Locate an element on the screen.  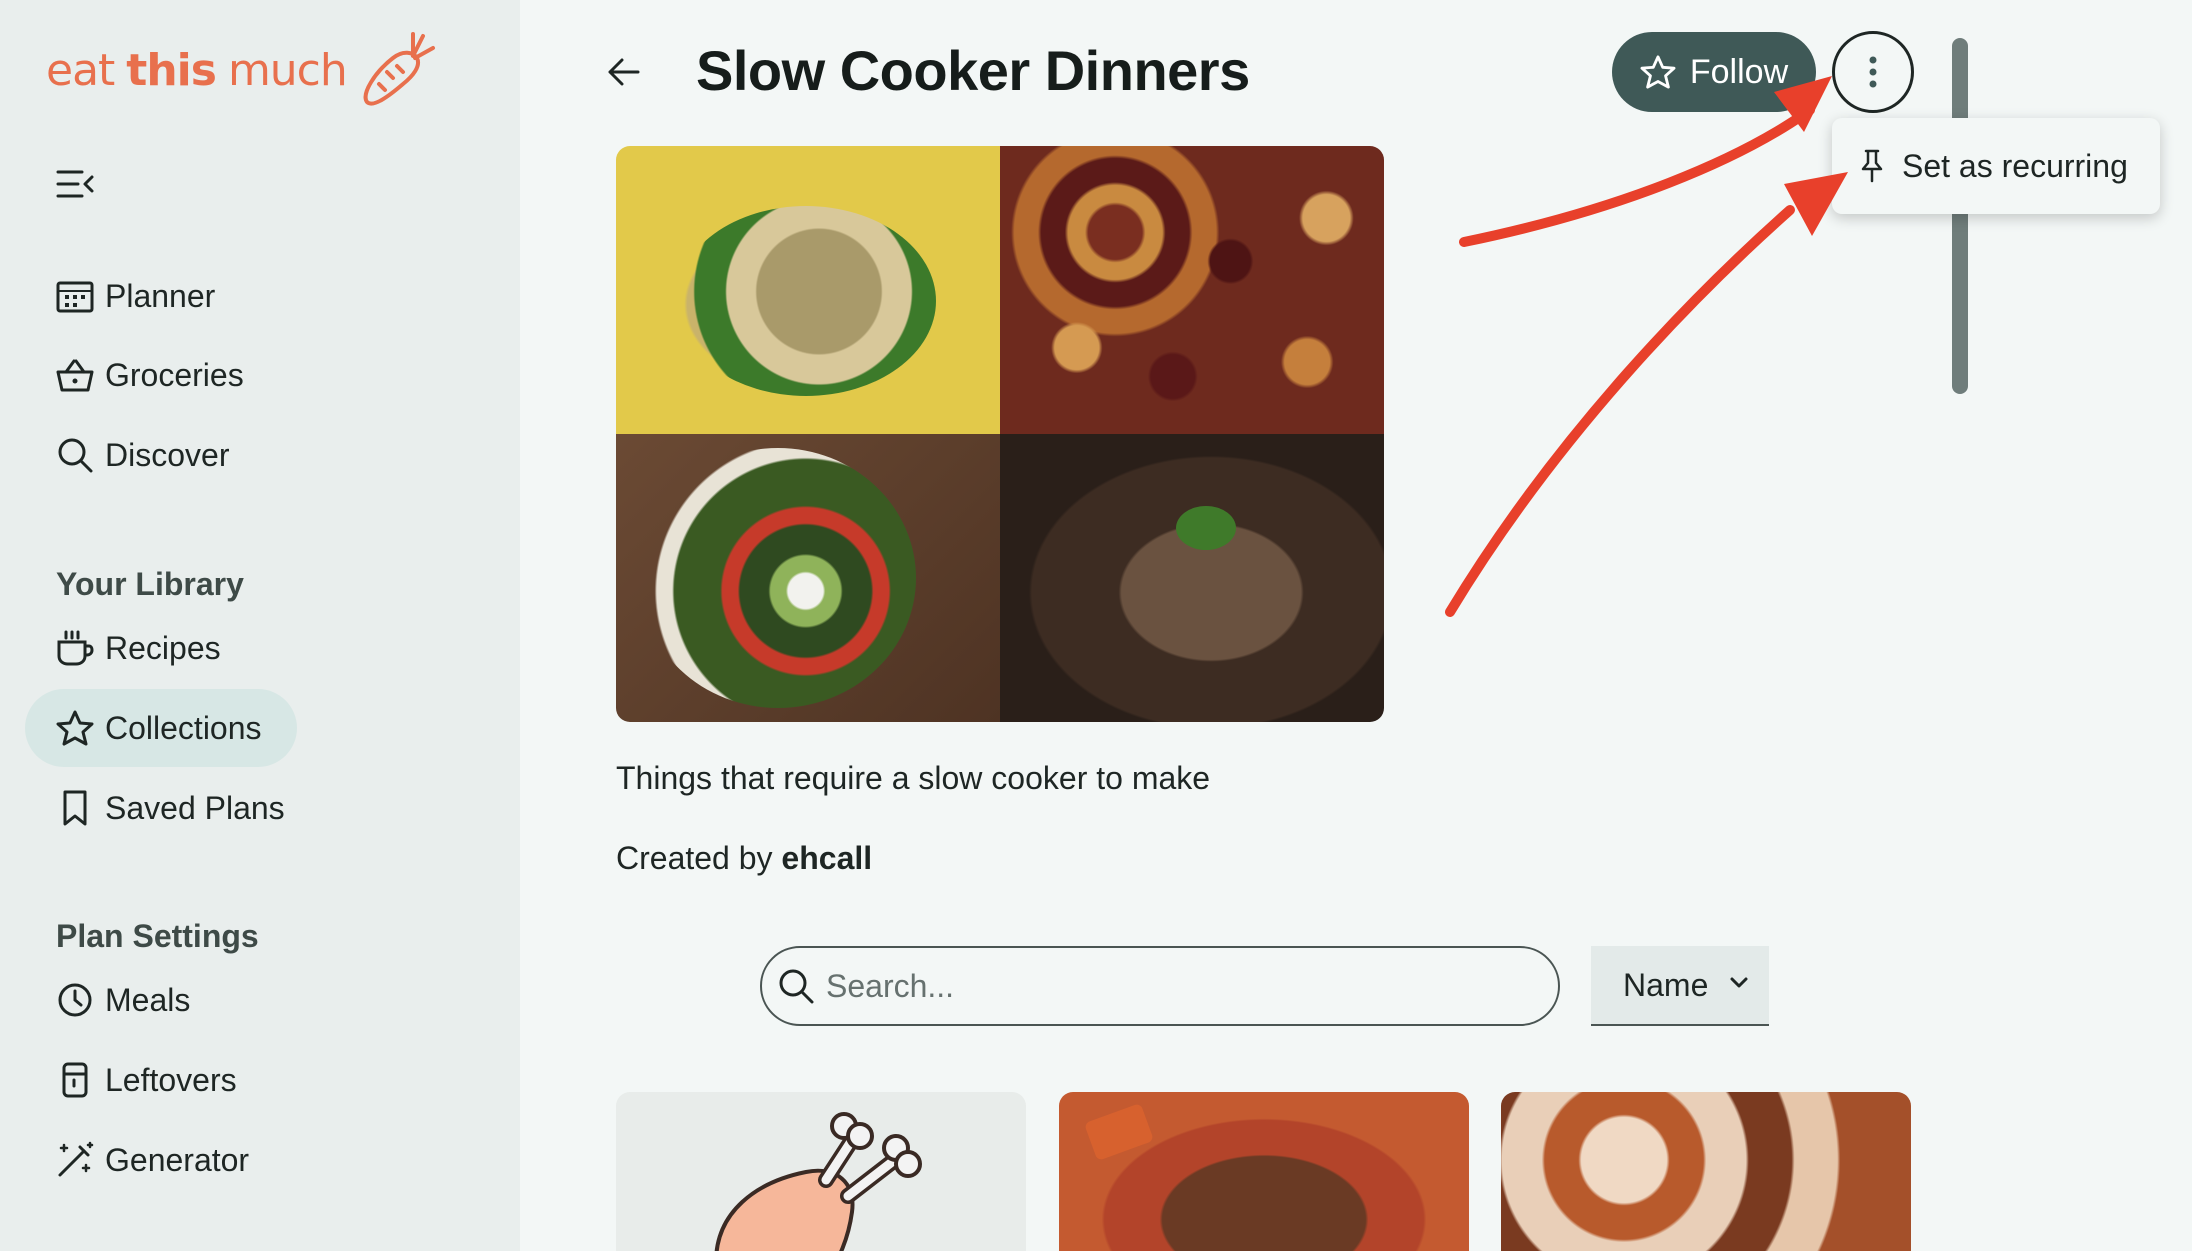
collapse-sidebar-button is located at coordinates (76, 184).